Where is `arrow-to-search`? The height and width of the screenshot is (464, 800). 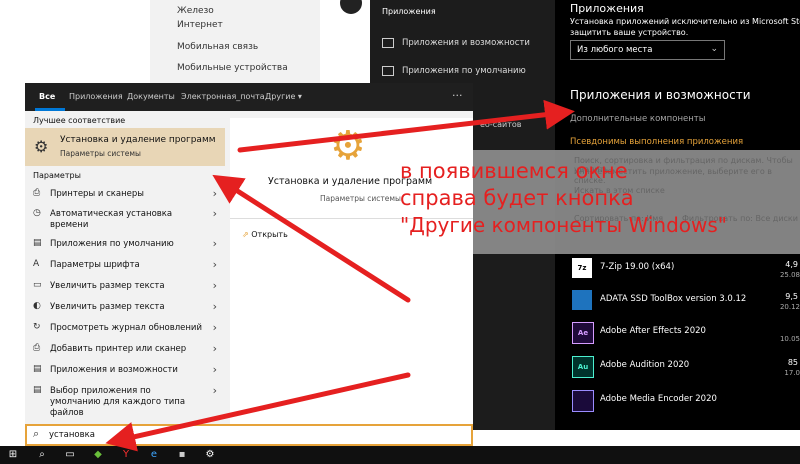
arrow-to-search is located at coordinates (258, 412).